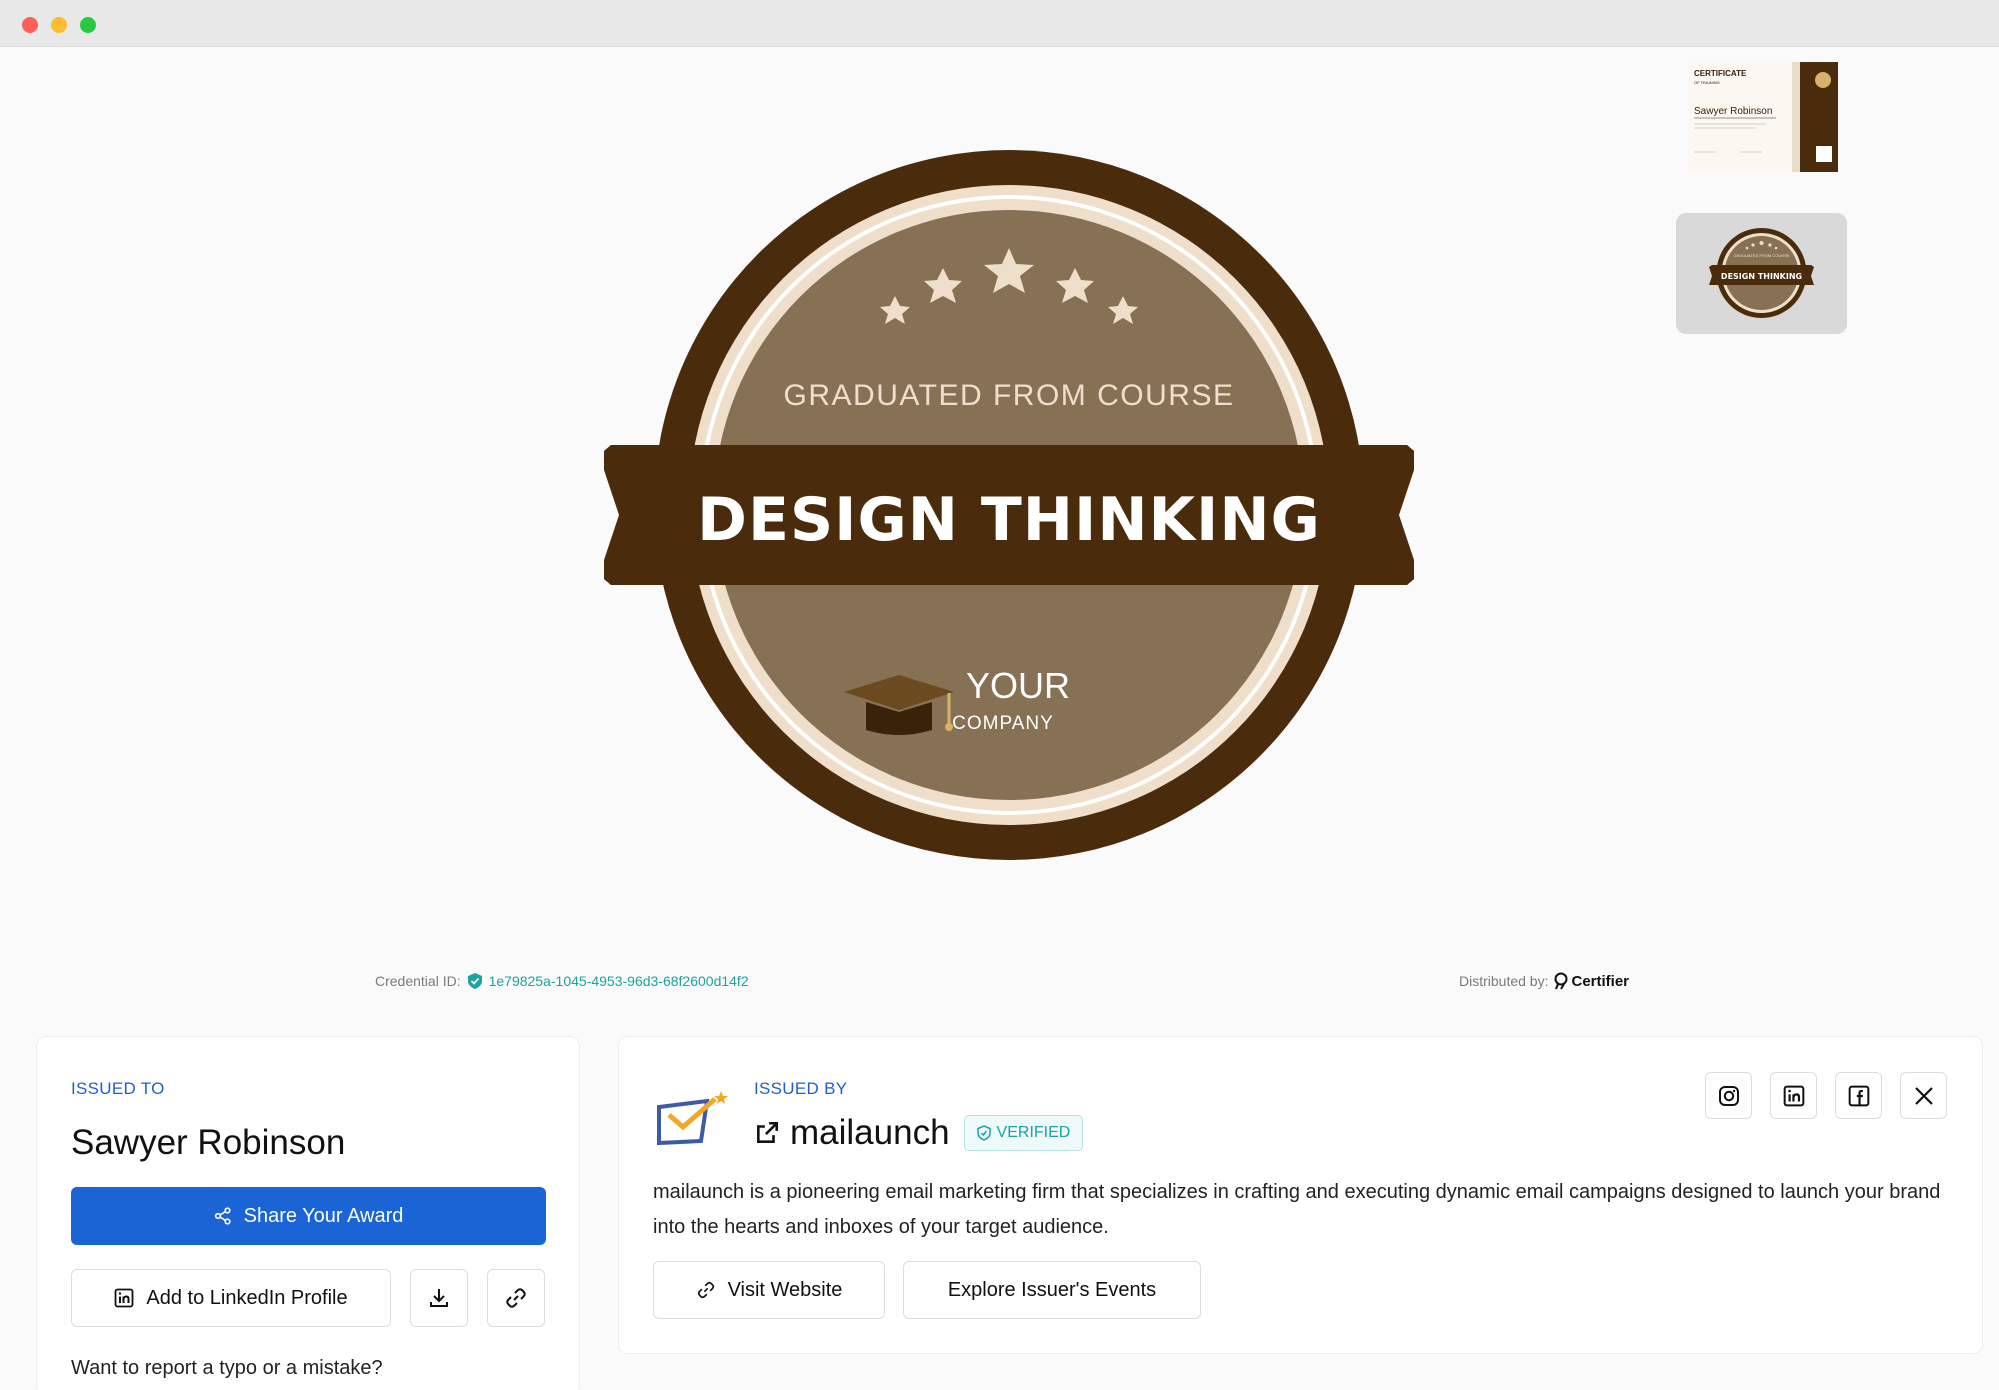 Image resolution: width=1999 pixels, height=1390 pixels. I want to click on share-award-label: Share Your Award, so click(323, 1215).